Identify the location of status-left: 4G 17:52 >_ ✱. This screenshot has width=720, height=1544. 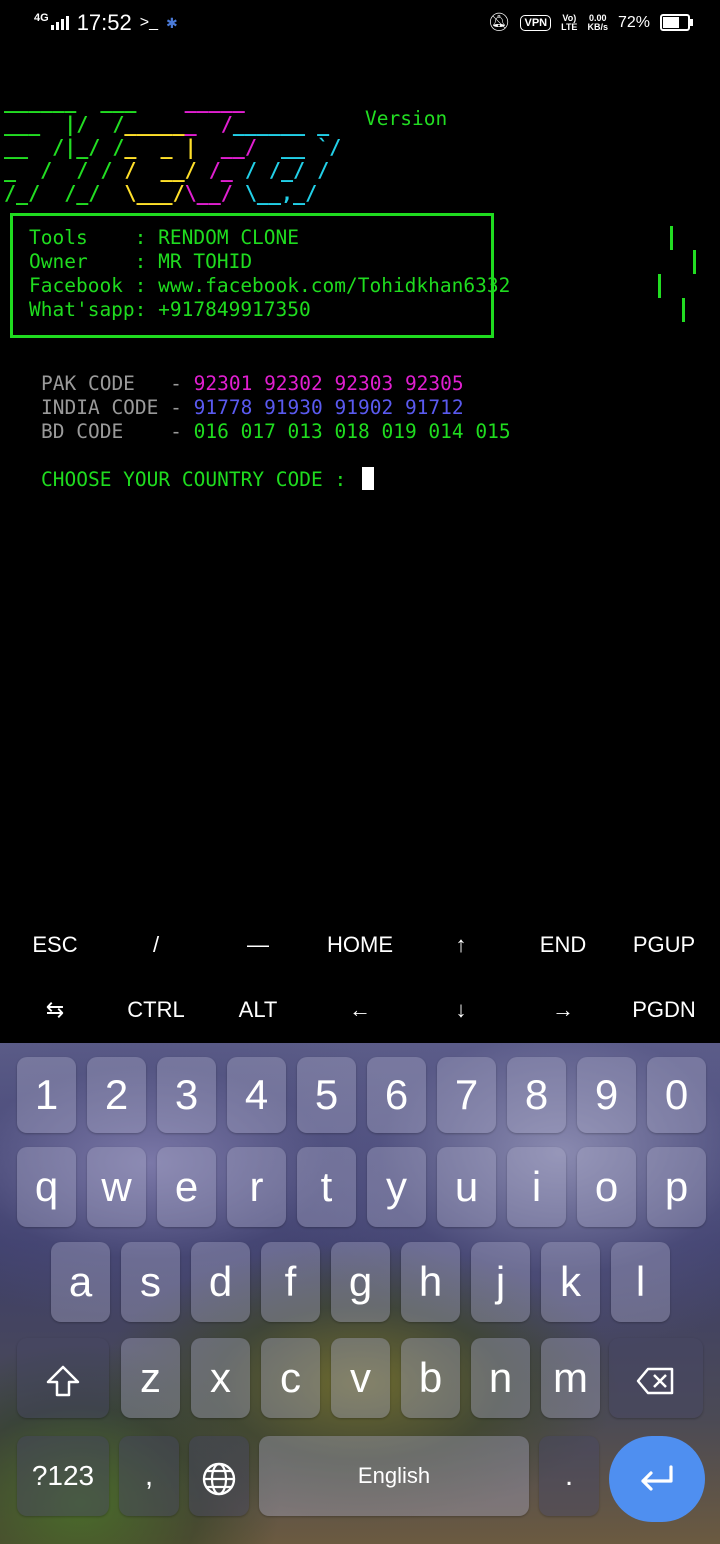
(106, 23).